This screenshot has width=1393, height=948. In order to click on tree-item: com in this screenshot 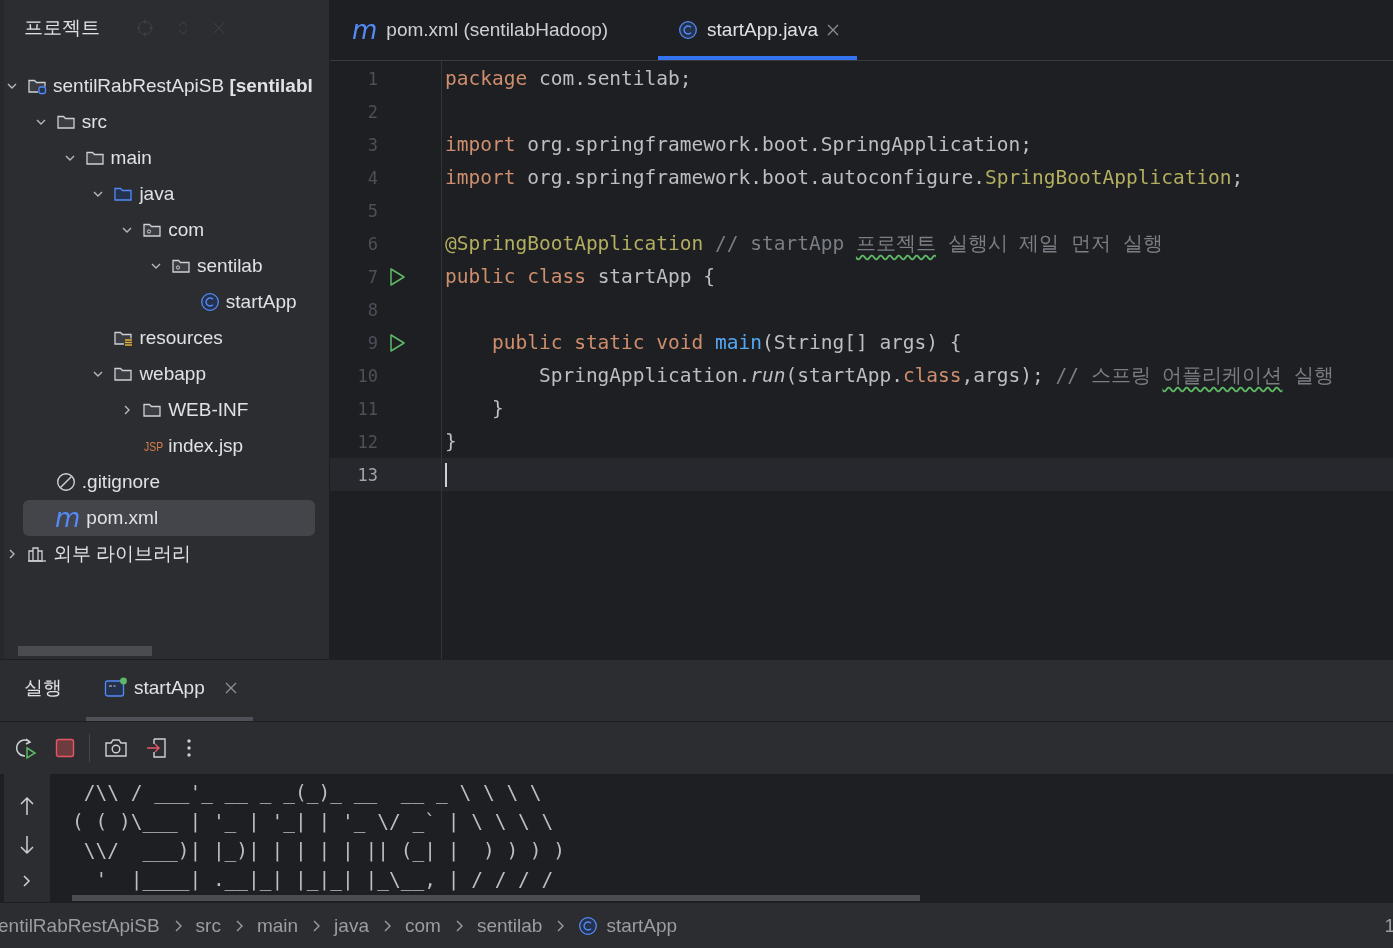, I will do `click(159, 230)`.